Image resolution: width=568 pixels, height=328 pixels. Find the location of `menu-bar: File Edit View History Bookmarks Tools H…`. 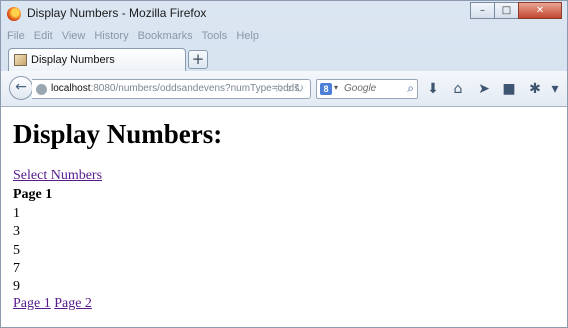

menu-bar: File Edit View History Bookmarks Tools H… is located at coordinates (137, 38).